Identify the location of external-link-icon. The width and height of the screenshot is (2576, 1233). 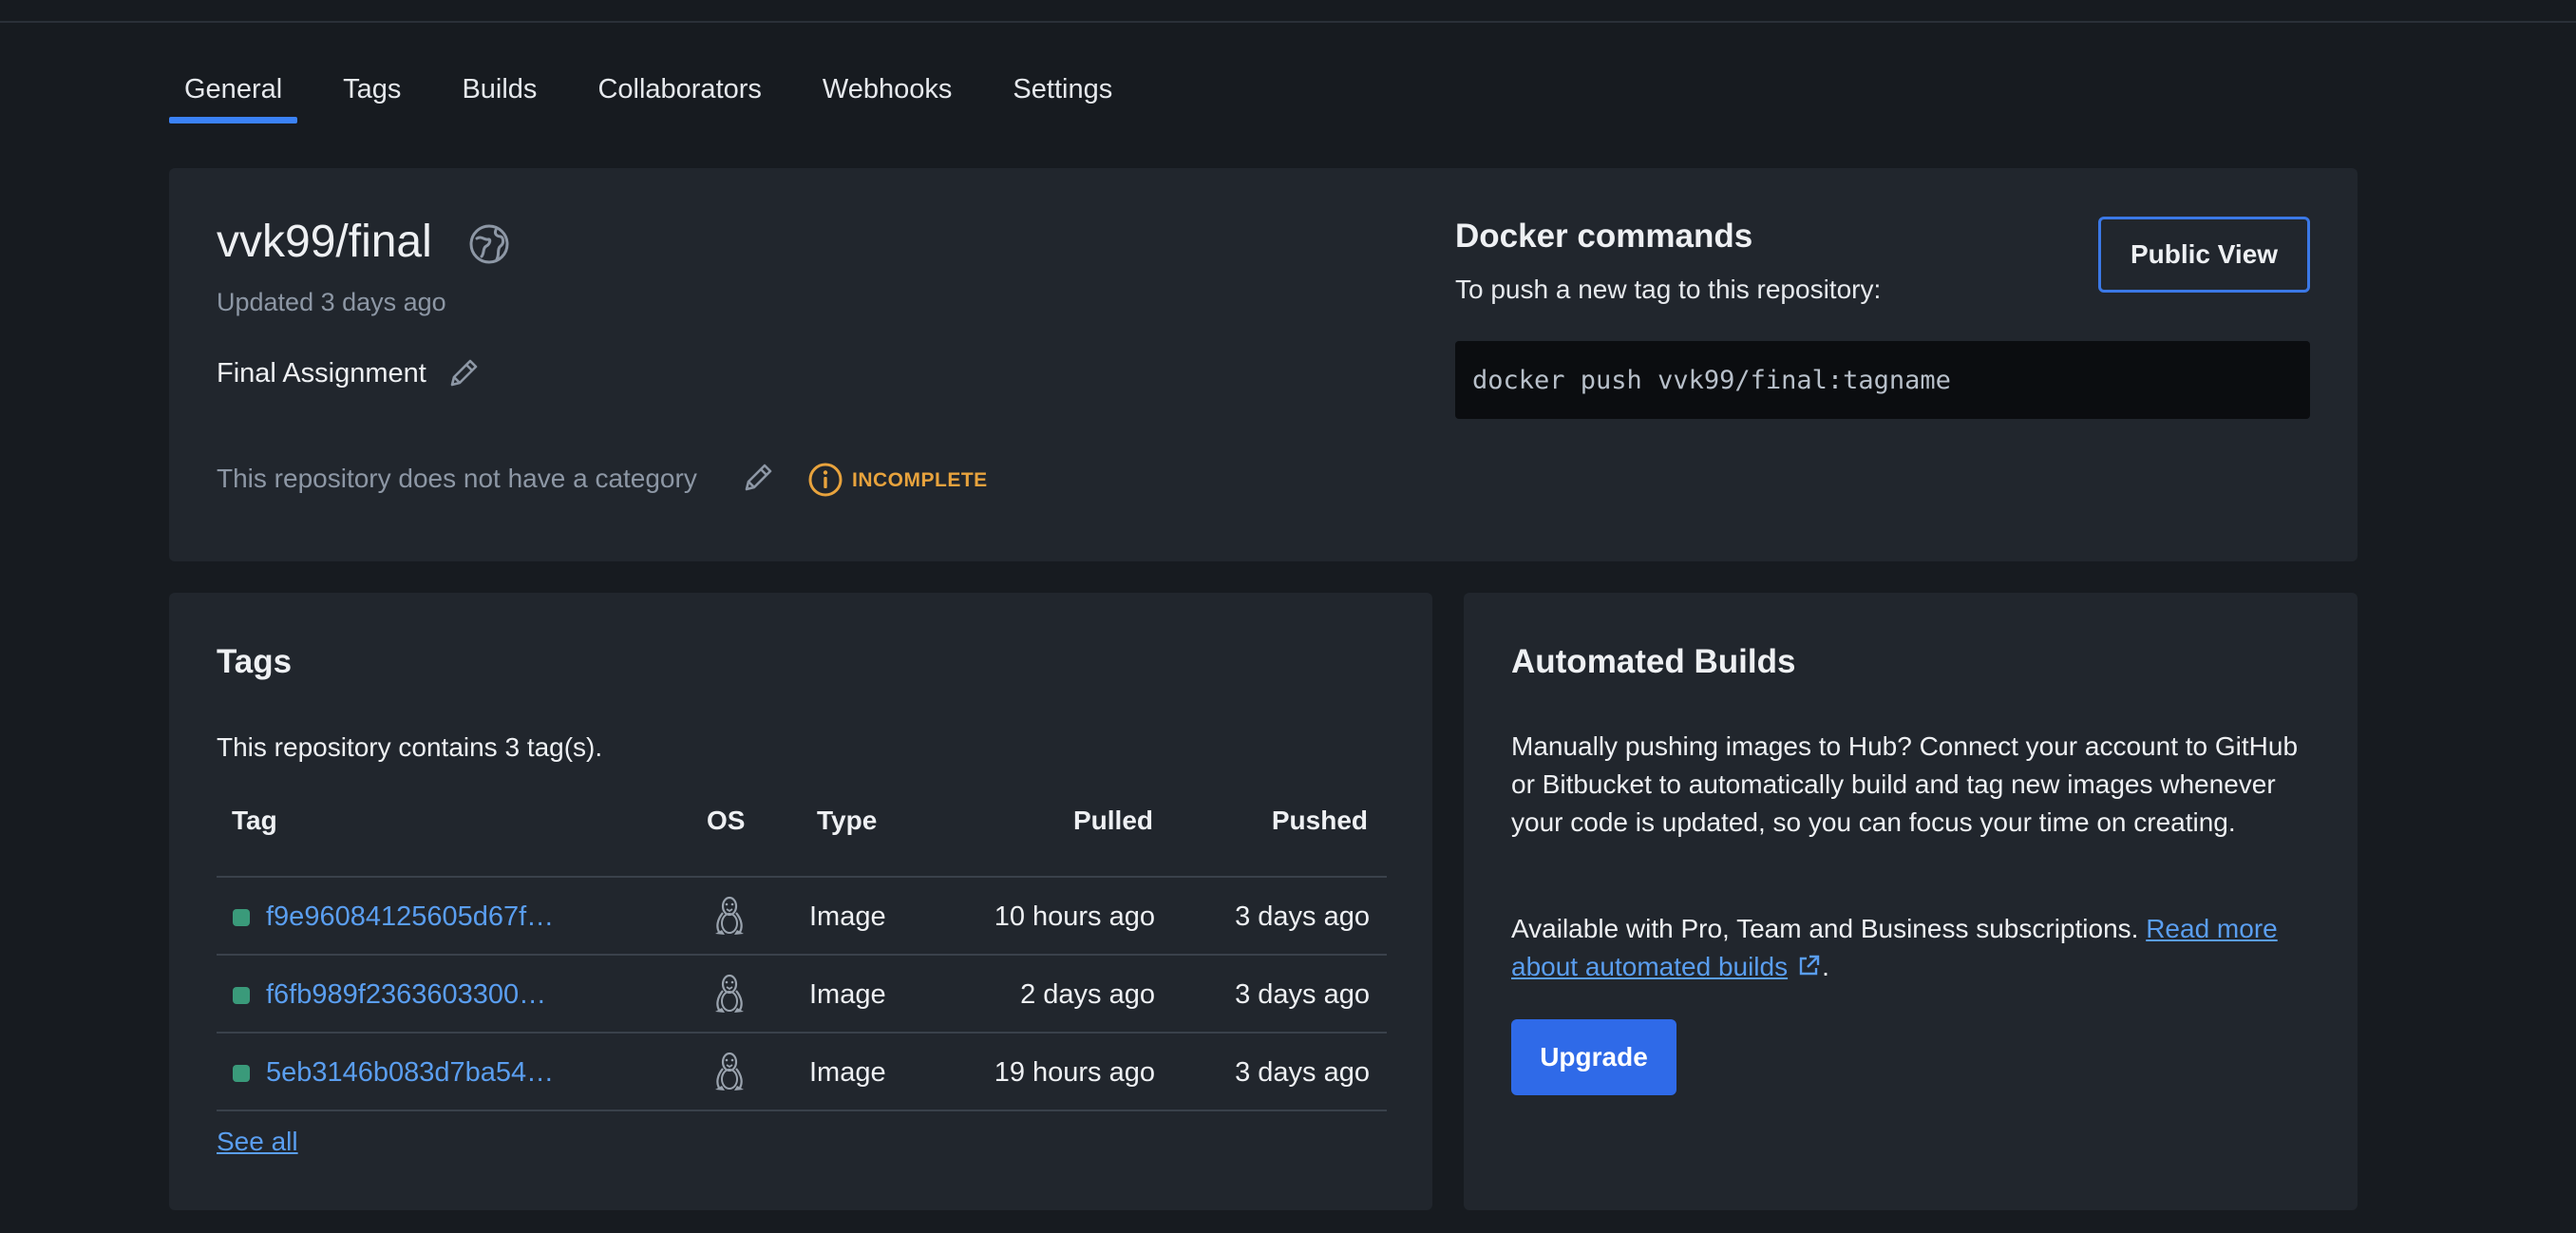
(1808, 966).